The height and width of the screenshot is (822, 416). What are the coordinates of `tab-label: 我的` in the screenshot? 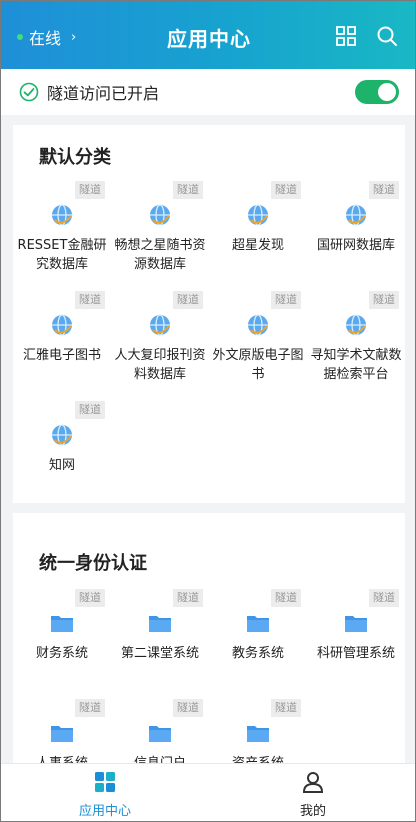 It's located at (312, 811).